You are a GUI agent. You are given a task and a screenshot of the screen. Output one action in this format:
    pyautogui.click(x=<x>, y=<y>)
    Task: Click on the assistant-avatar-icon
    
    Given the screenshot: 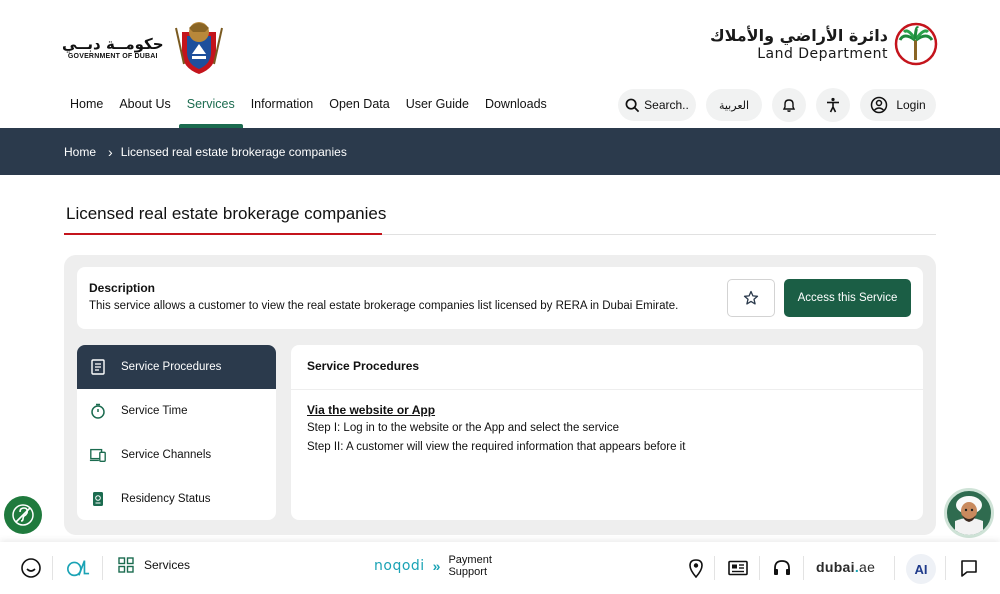 What is the action you would take?
    pyautogui.click(x=969, y=515)
    